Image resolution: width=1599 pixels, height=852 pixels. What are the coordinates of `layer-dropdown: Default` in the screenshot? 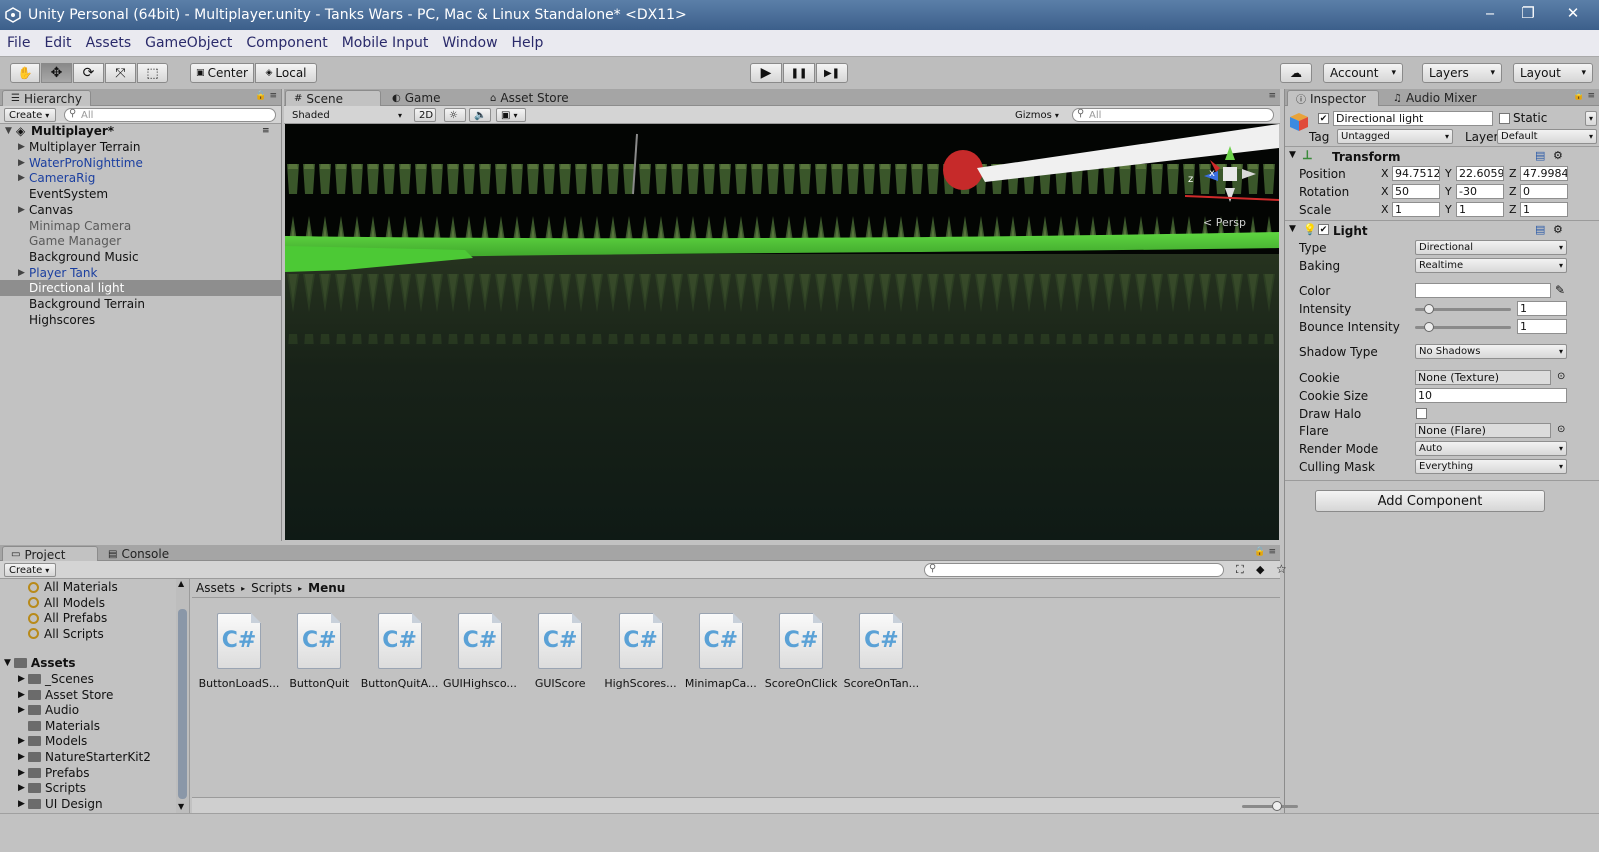 It's located at (1547, 136).